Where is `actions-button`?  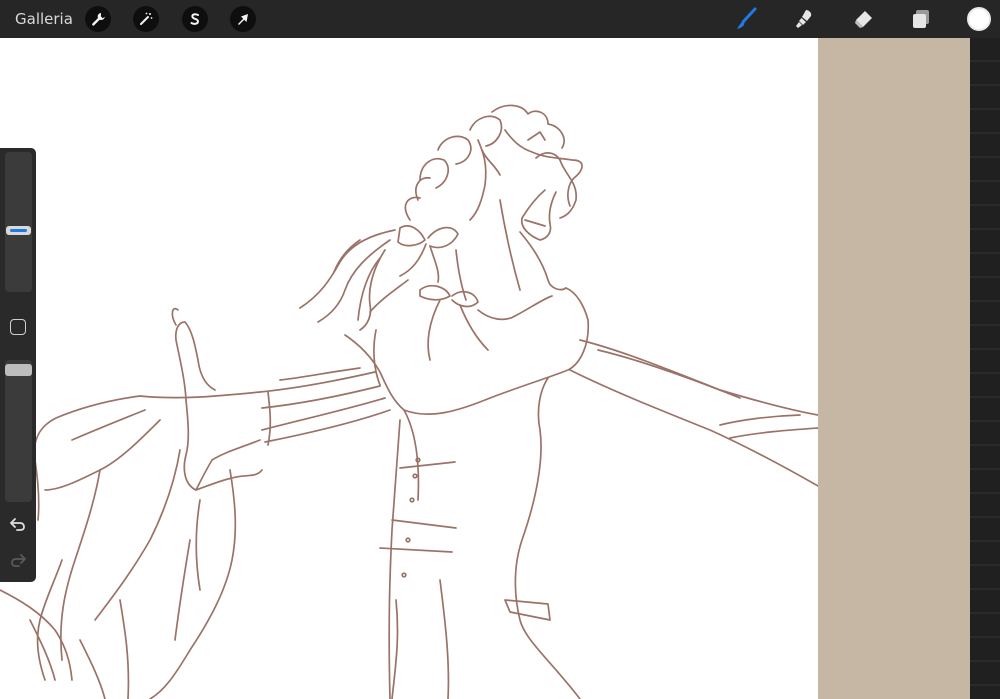
actions-button is located at coordinates (98, 19).